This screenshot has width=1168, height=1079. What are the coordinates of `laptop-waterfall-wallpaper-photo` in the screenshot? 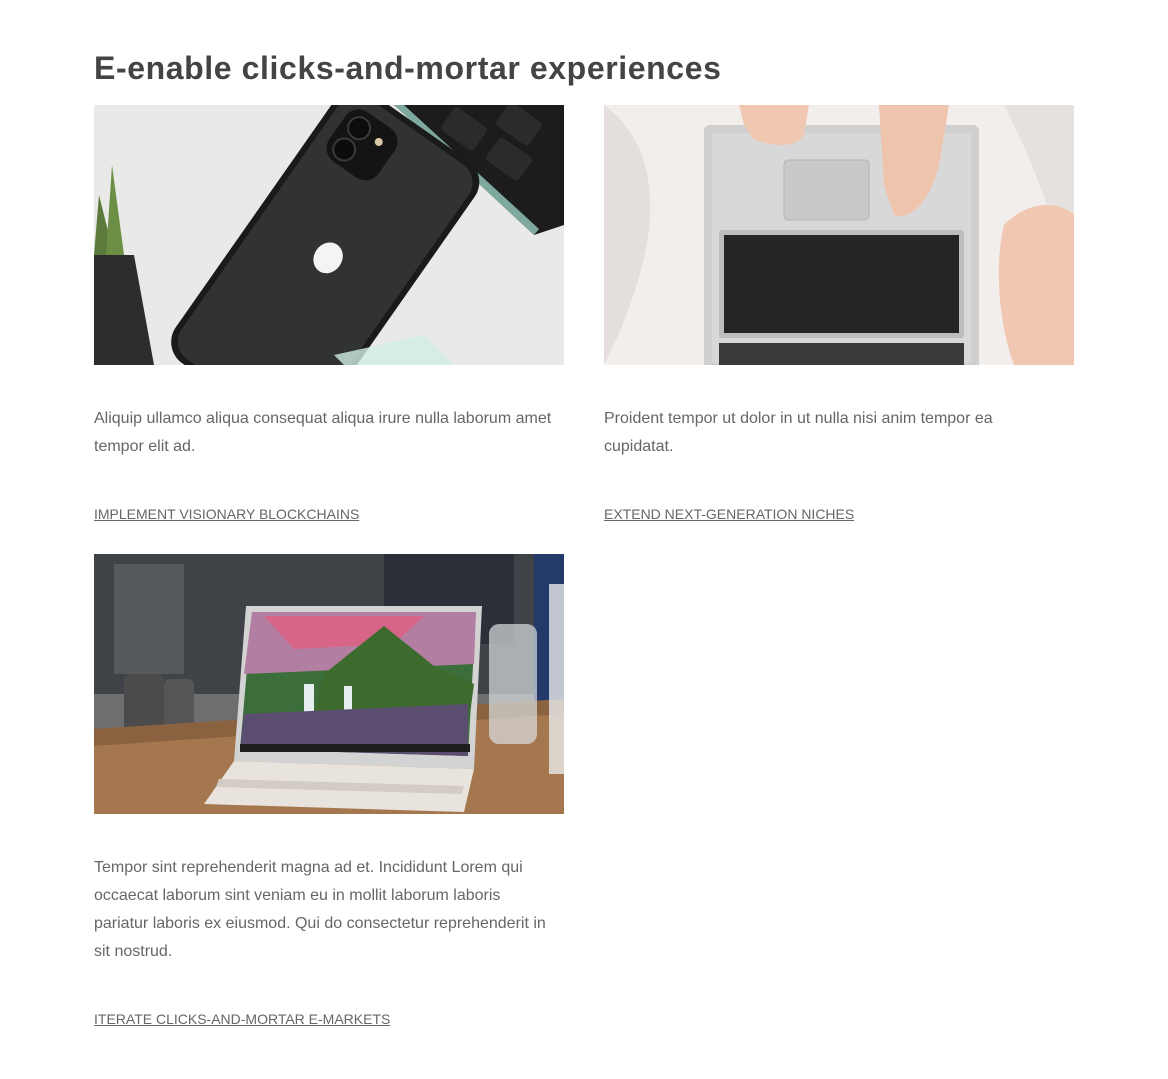 It's located at (329, 684).